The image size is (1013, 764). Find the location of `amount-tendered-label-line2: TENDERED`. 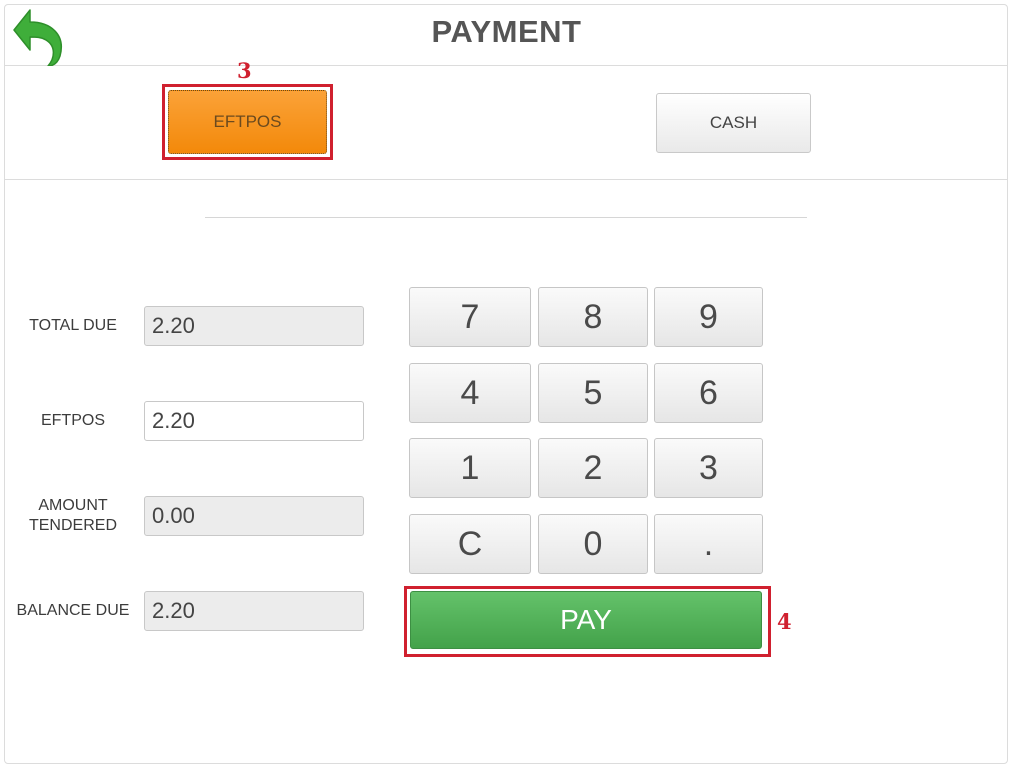

amount-tendered-label-line2: TENDERED is located at coordinates (72, 525).